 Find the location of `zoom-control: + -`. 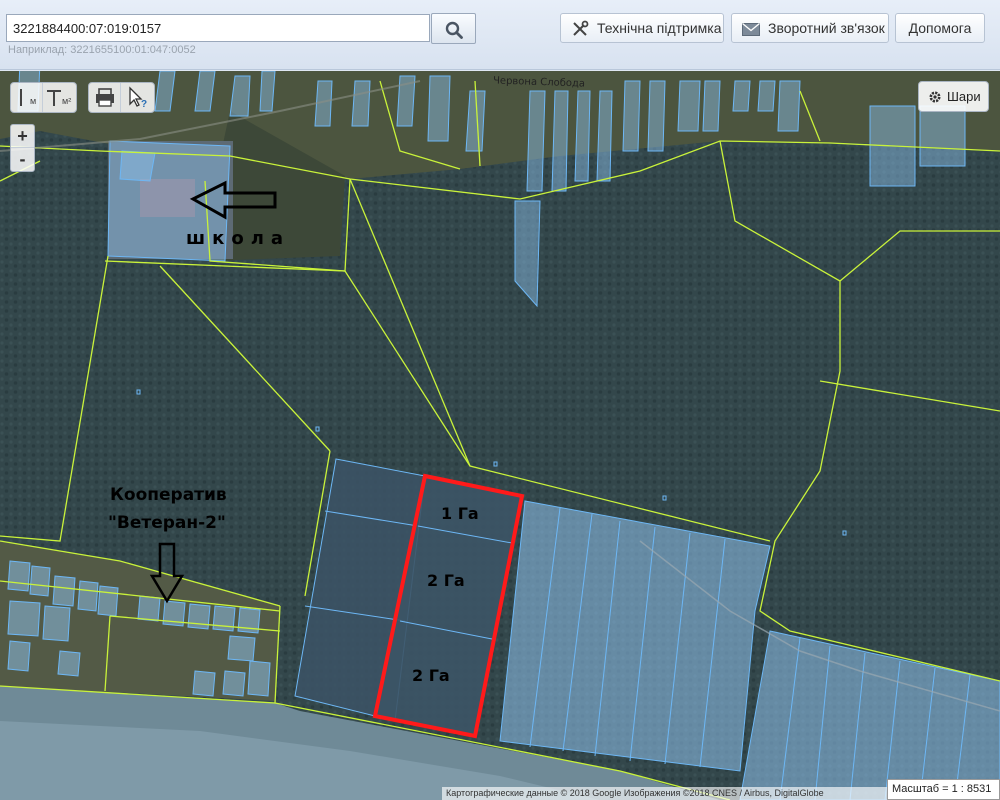

zoom-control: + - is located at coordinates (22, 148).